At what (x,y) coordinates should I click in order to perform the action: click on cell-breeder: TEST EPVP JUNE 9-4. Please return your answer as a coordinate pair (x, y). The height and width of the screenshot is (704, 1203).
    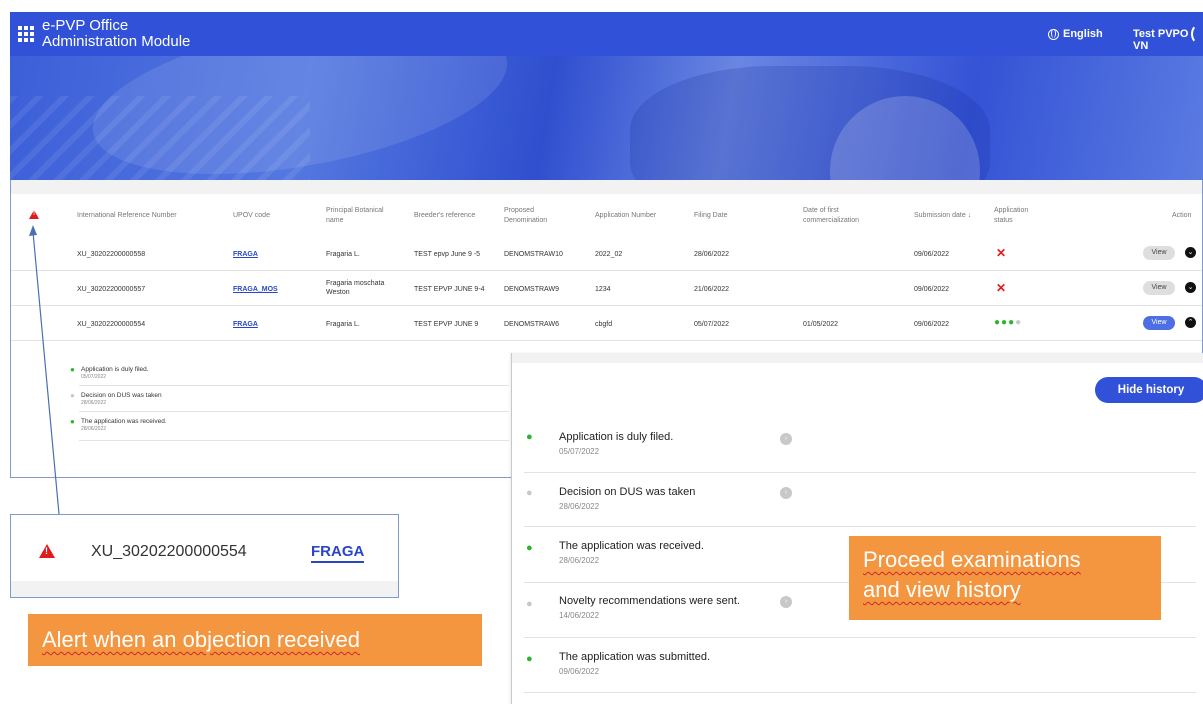
    Looking at the image, I should click on (449, 289).